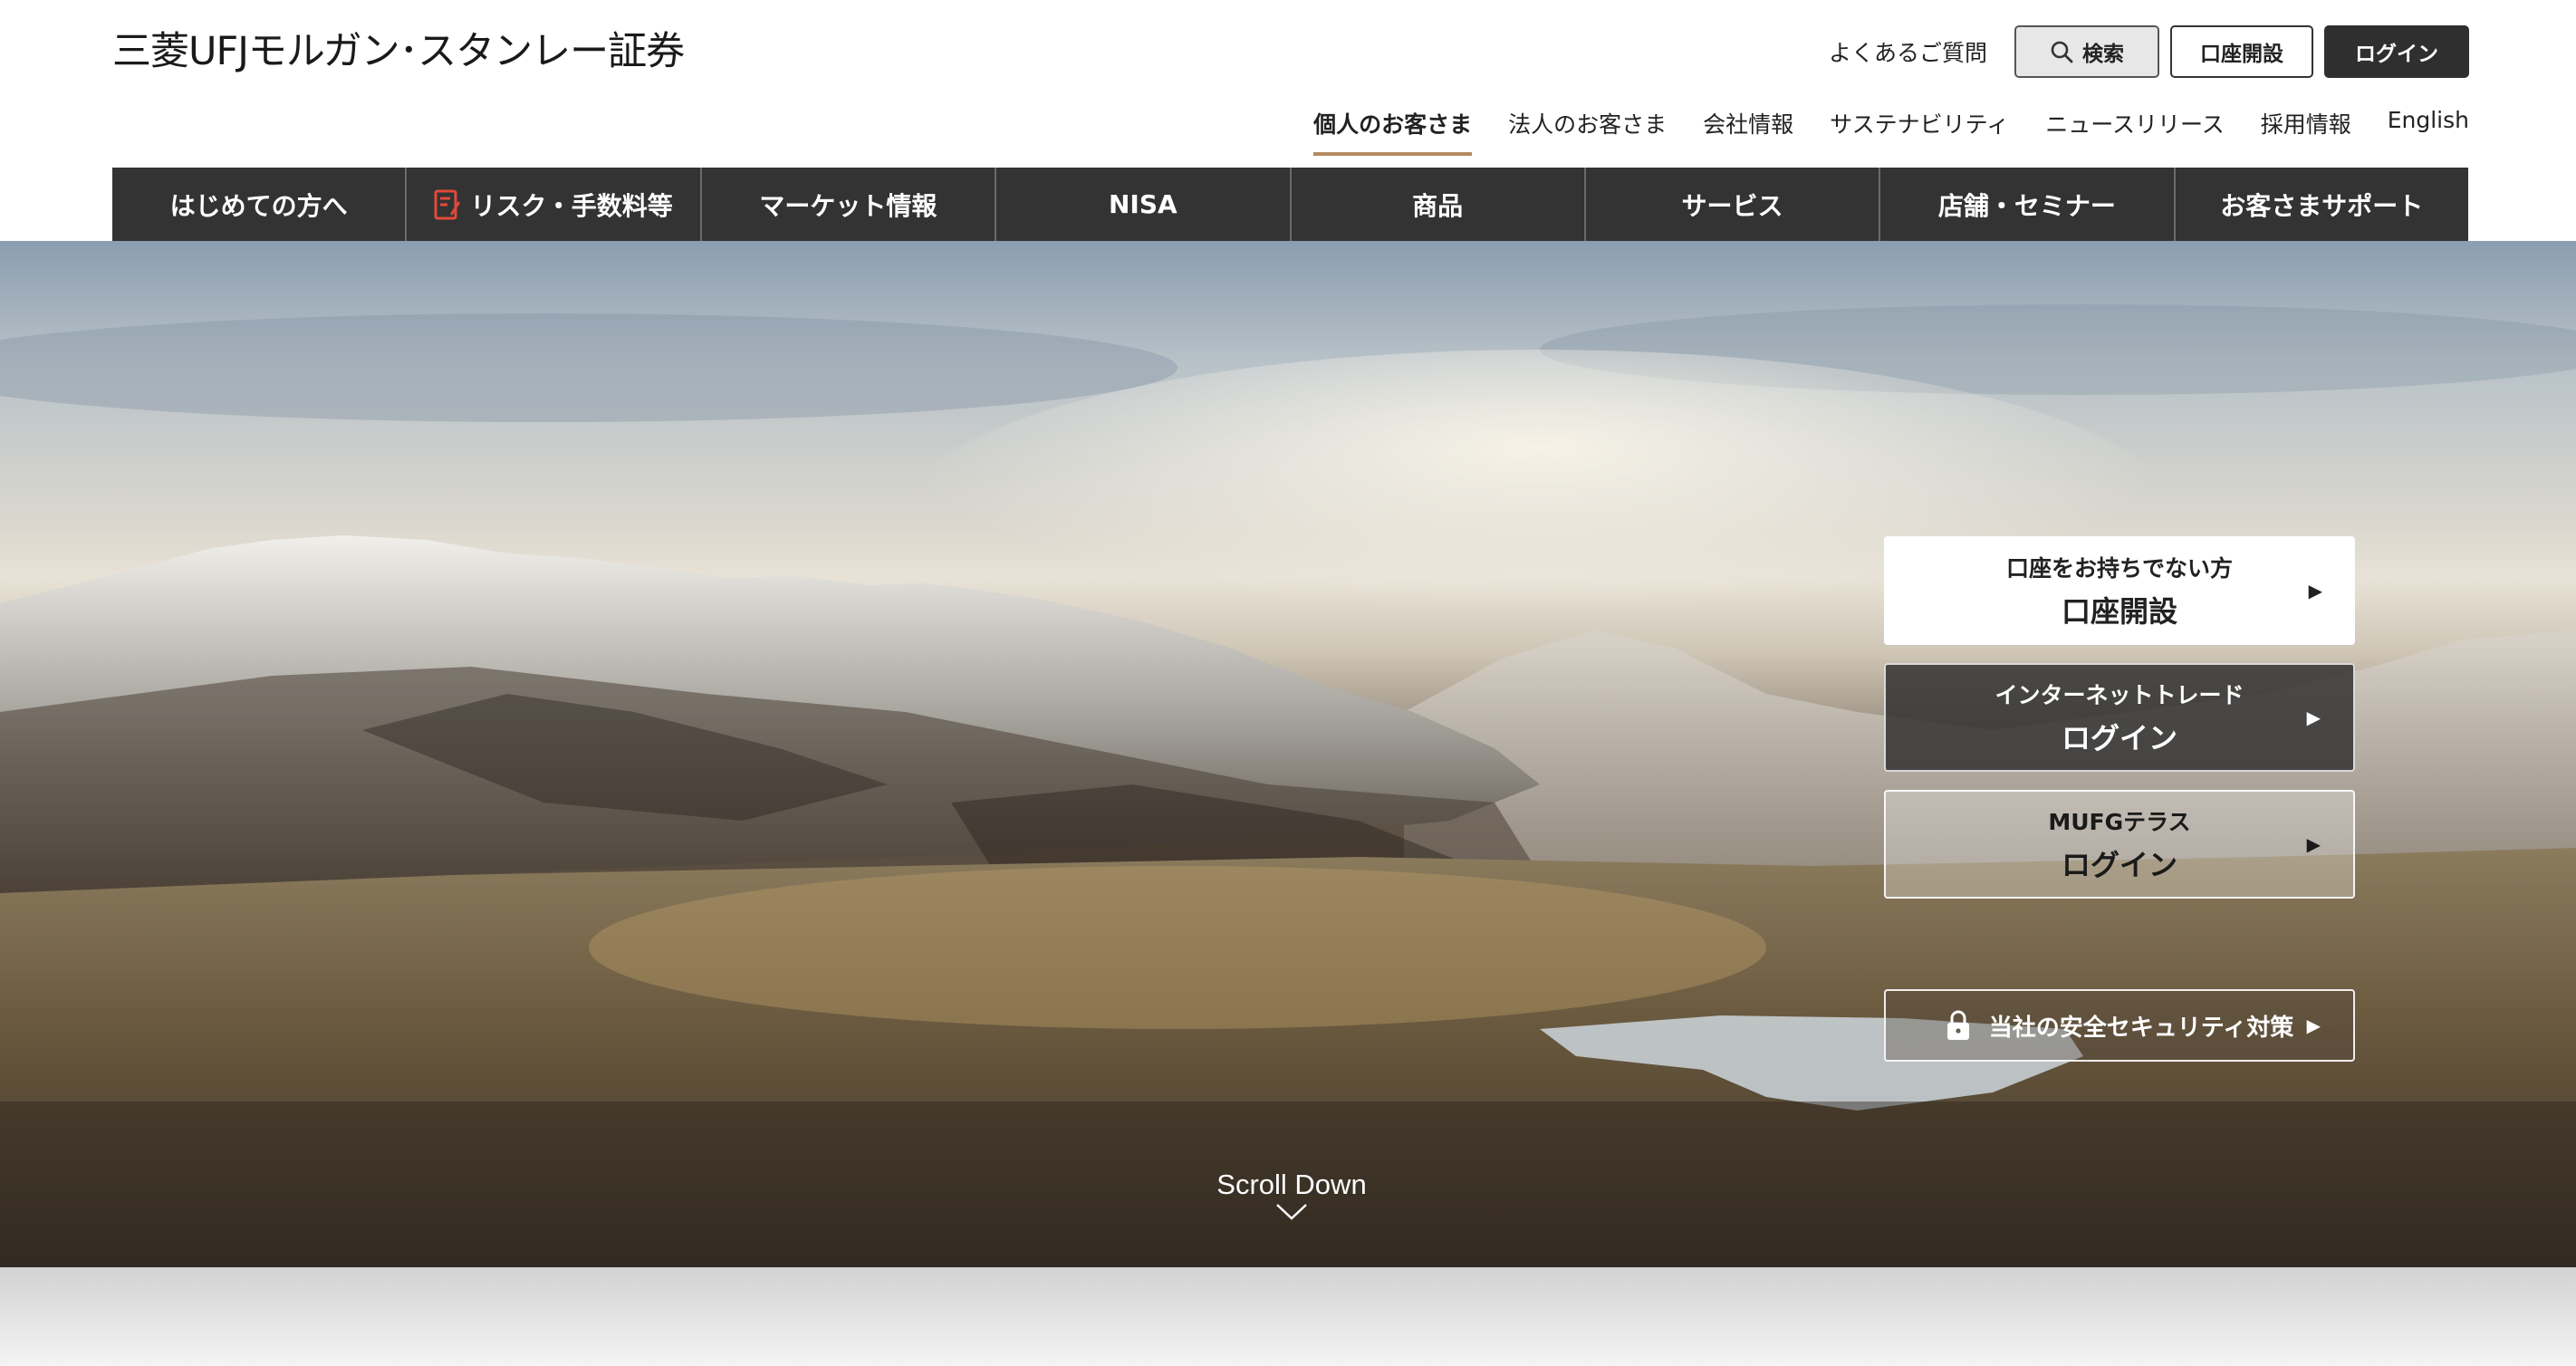 The height and width of the screenshot is (1366, 2576). What do you see at coordinates (2119, 822) in the screenshot?
I see `cta-mufg-terrace-line1: MUFGテラス` at bounding box center [2119, 822].